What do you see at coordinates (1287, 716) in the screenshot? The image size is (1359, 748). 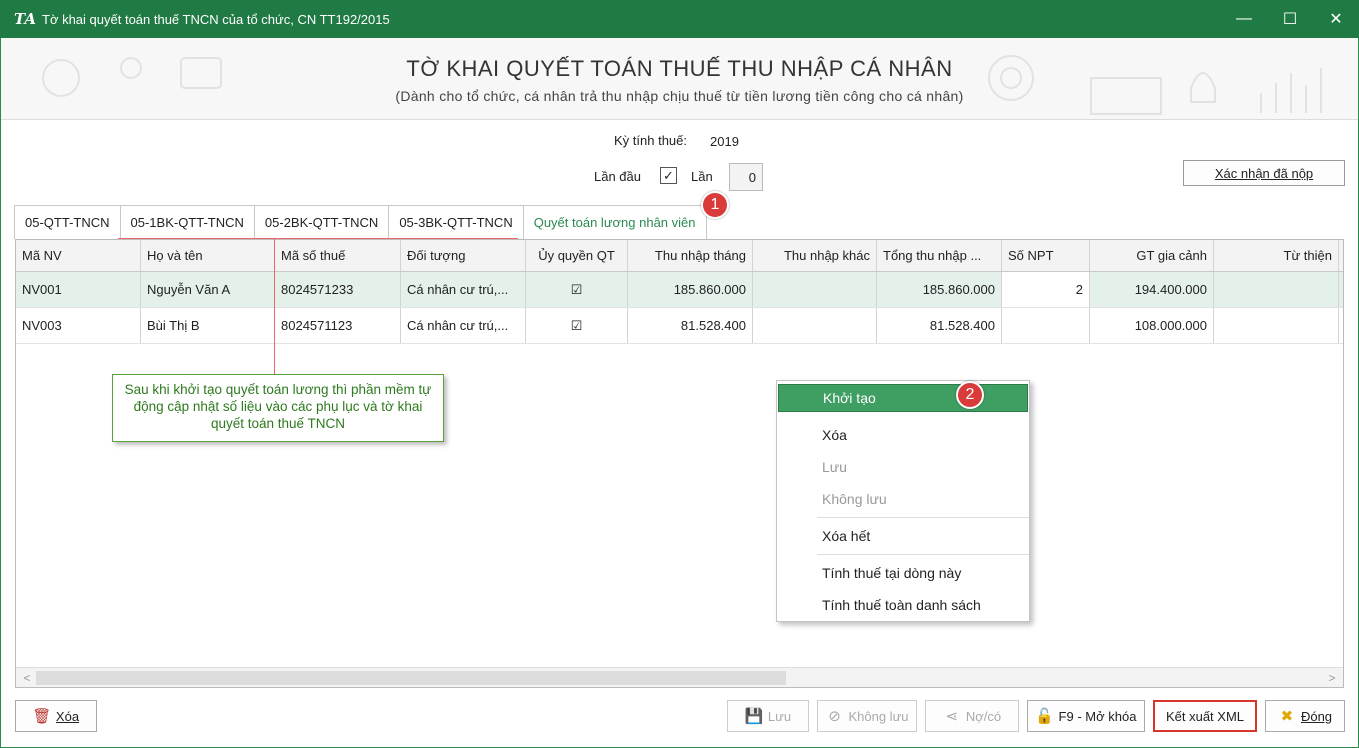 I see `close-x-icon: ✖` at bounding box center [1287, 716].